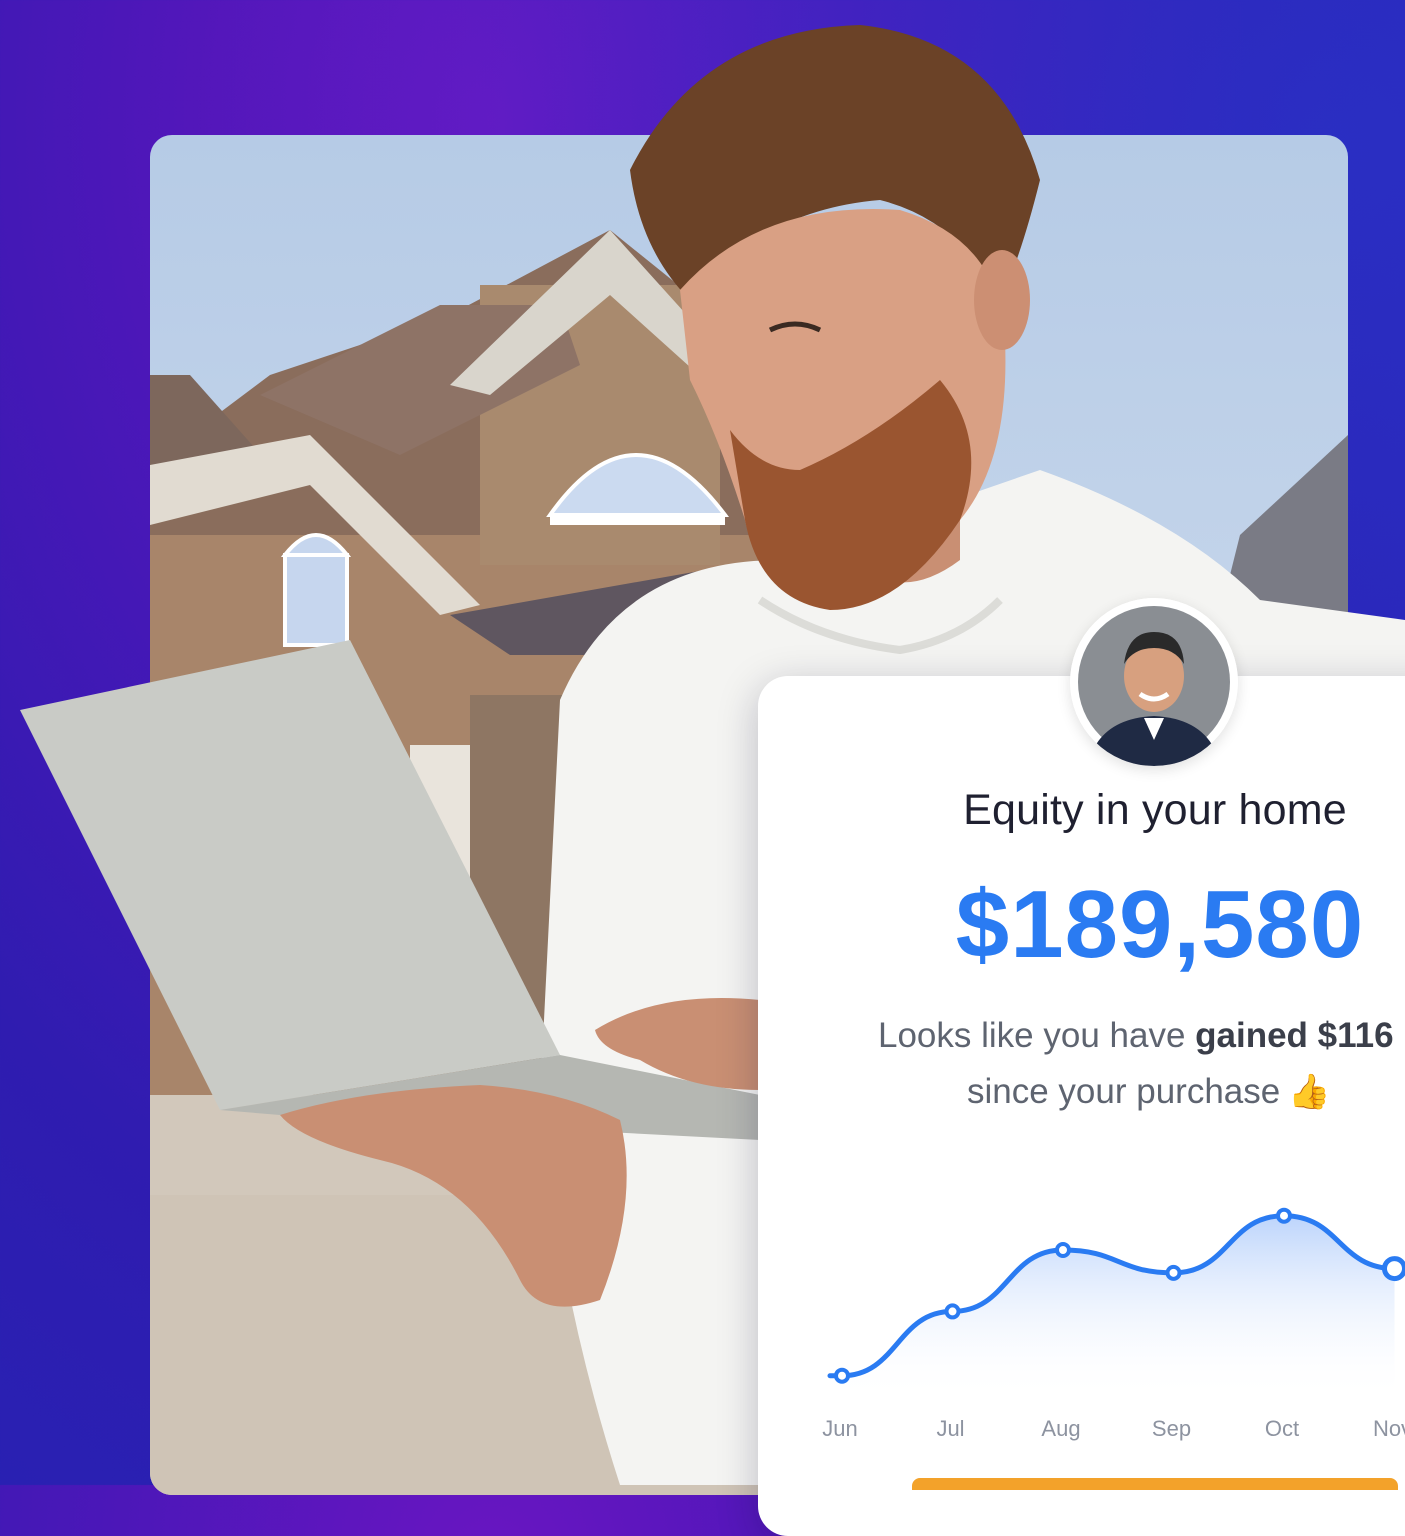 The image size is (1405, 1536). I want to click on equity-chart: Jun Jul Aug Sep Oct Nov, so click(1102, 1320).